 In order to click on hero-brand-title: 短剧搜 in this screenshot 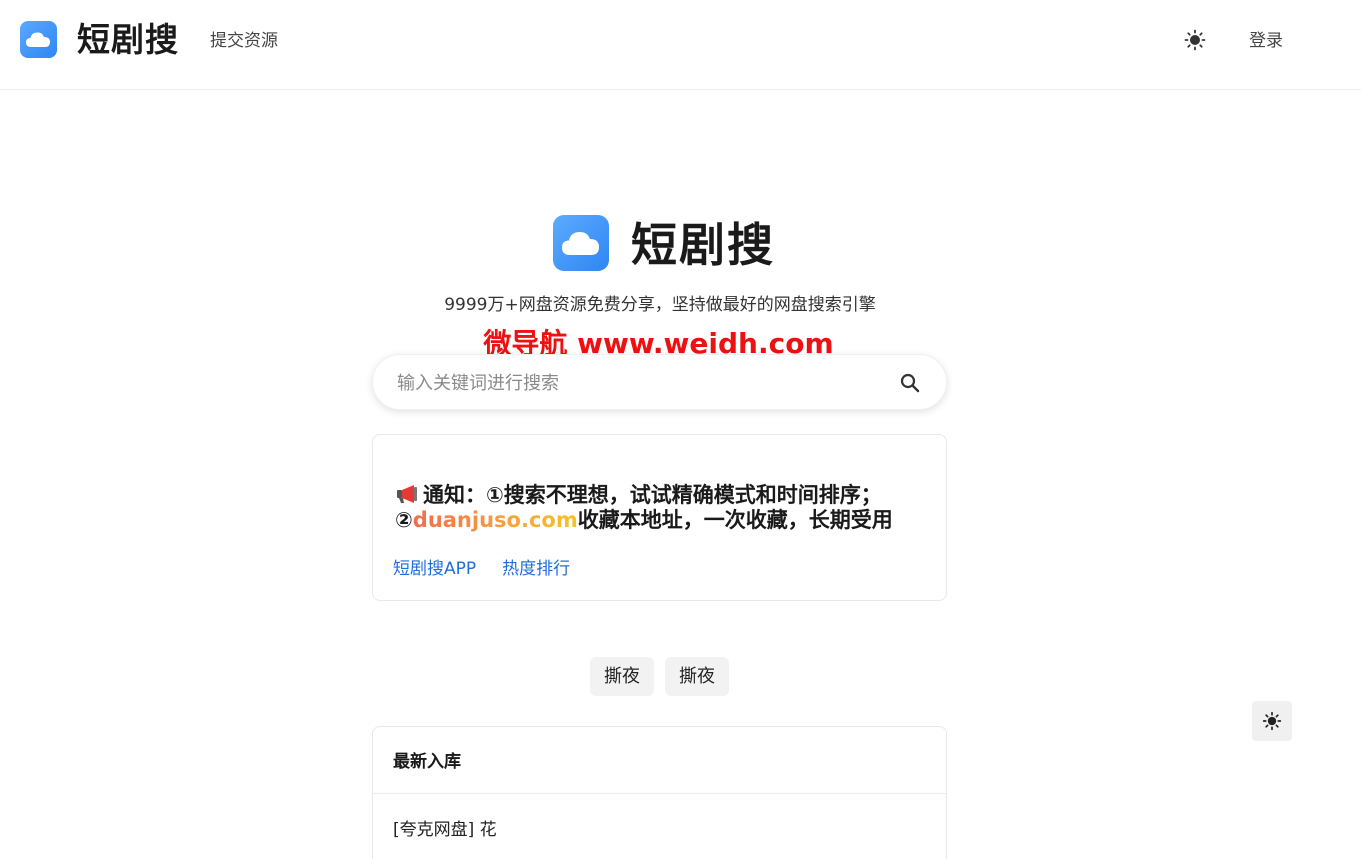, I will do `click(703, 245)`.